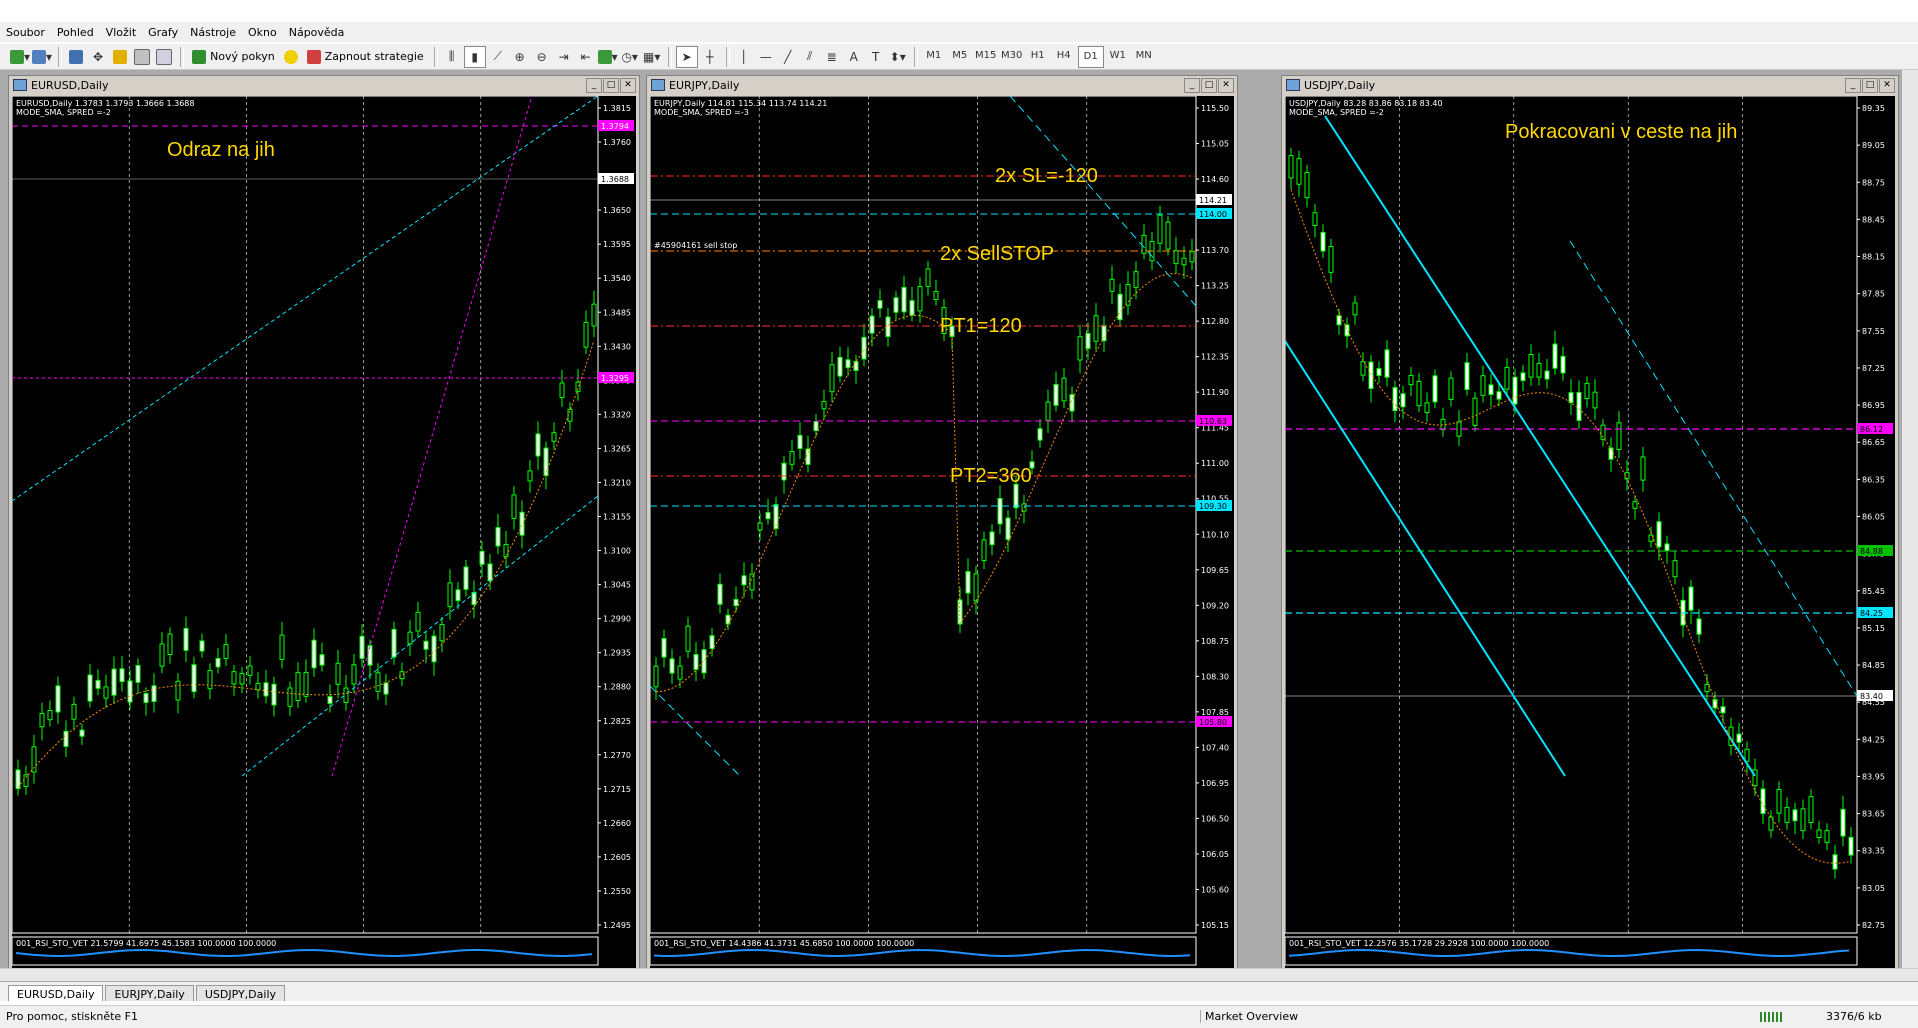  What do you see at coordinates (262, 32) in the screenshot?
I see `menu-item-5: Okno` at bounding box center [262, 32].